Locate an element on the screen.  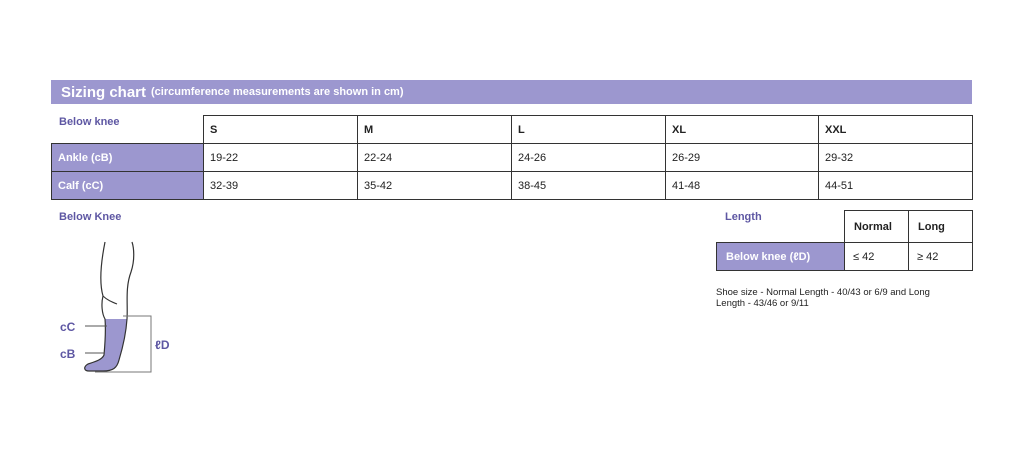
table-cell: 29-32 is located at coordinates (895, 157).